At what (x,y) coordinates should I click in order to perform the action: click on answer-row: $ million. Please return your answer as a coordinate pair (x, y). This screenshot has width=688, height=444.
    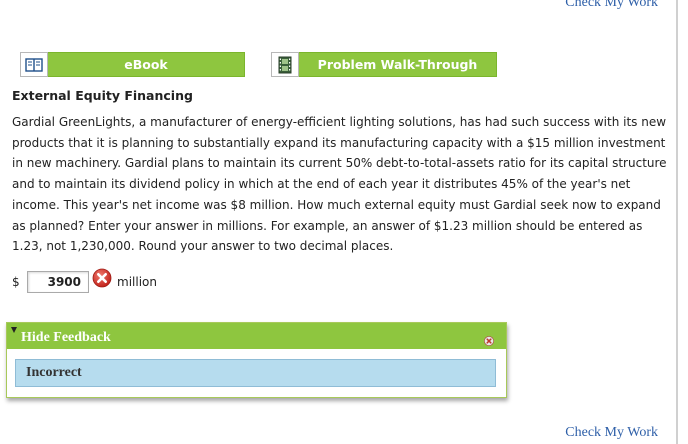
    Looking at the image, I should click on (84, 281).